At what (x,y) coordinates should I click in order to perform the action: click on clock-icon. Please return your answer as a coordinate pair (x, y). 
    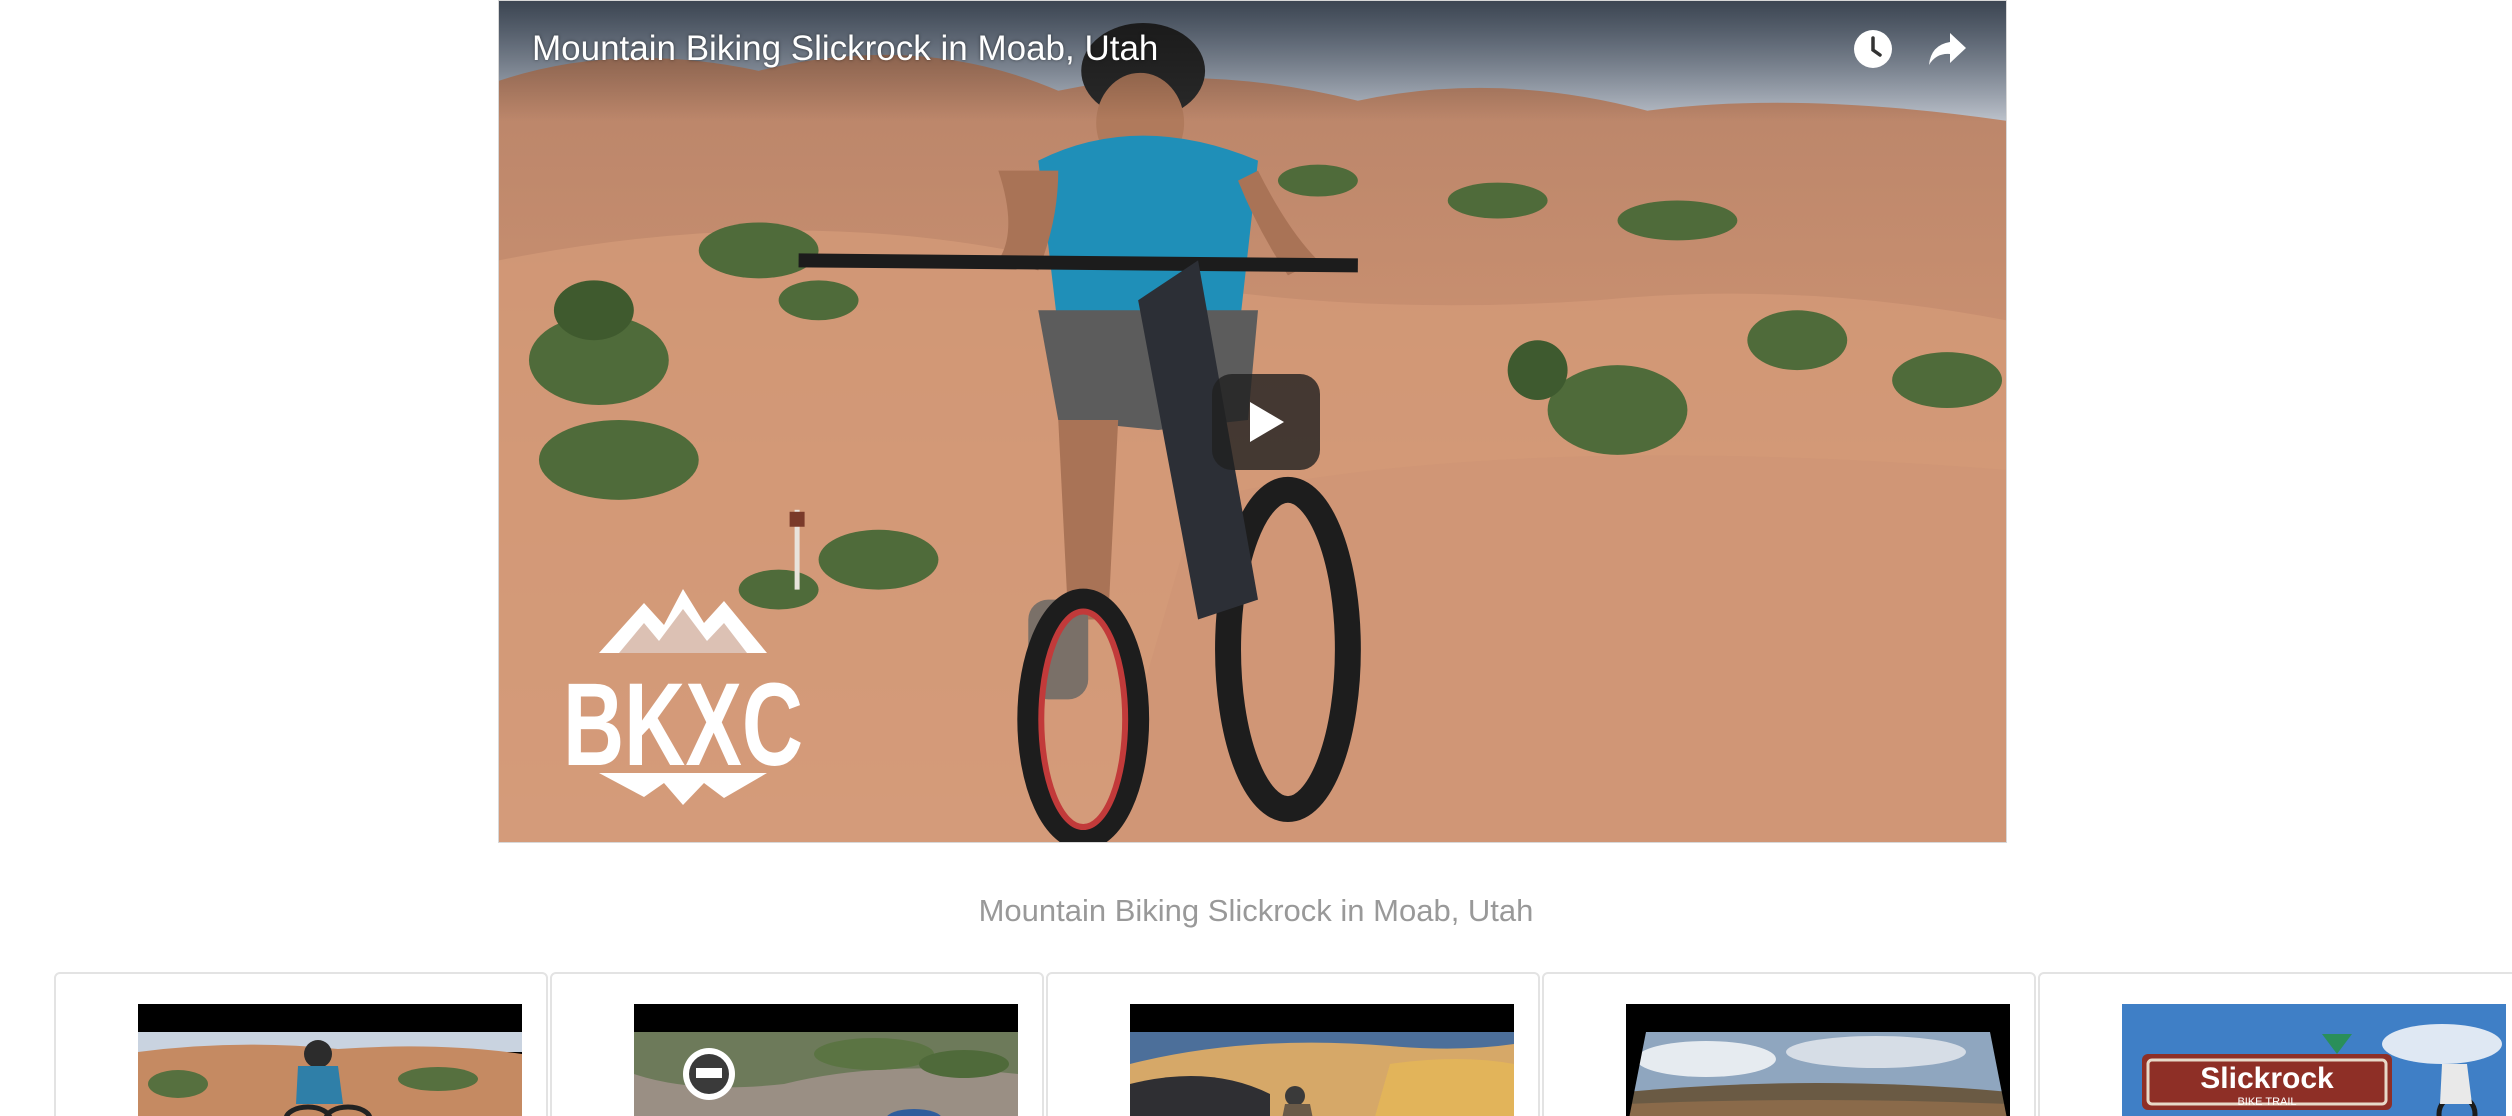
    Looking at the image, I should click on (1873, 49).